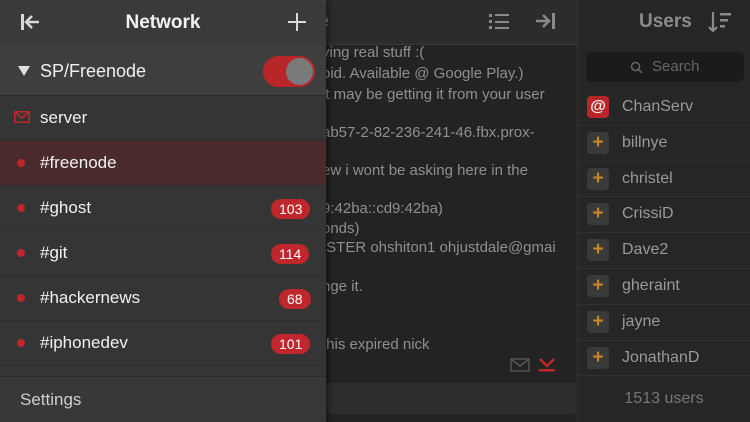 This screenshot has height=422, width=750. What do you see at coordinates (499, 22) in the screenshot?
I see `list-icon` at bounding box center [499, 22].